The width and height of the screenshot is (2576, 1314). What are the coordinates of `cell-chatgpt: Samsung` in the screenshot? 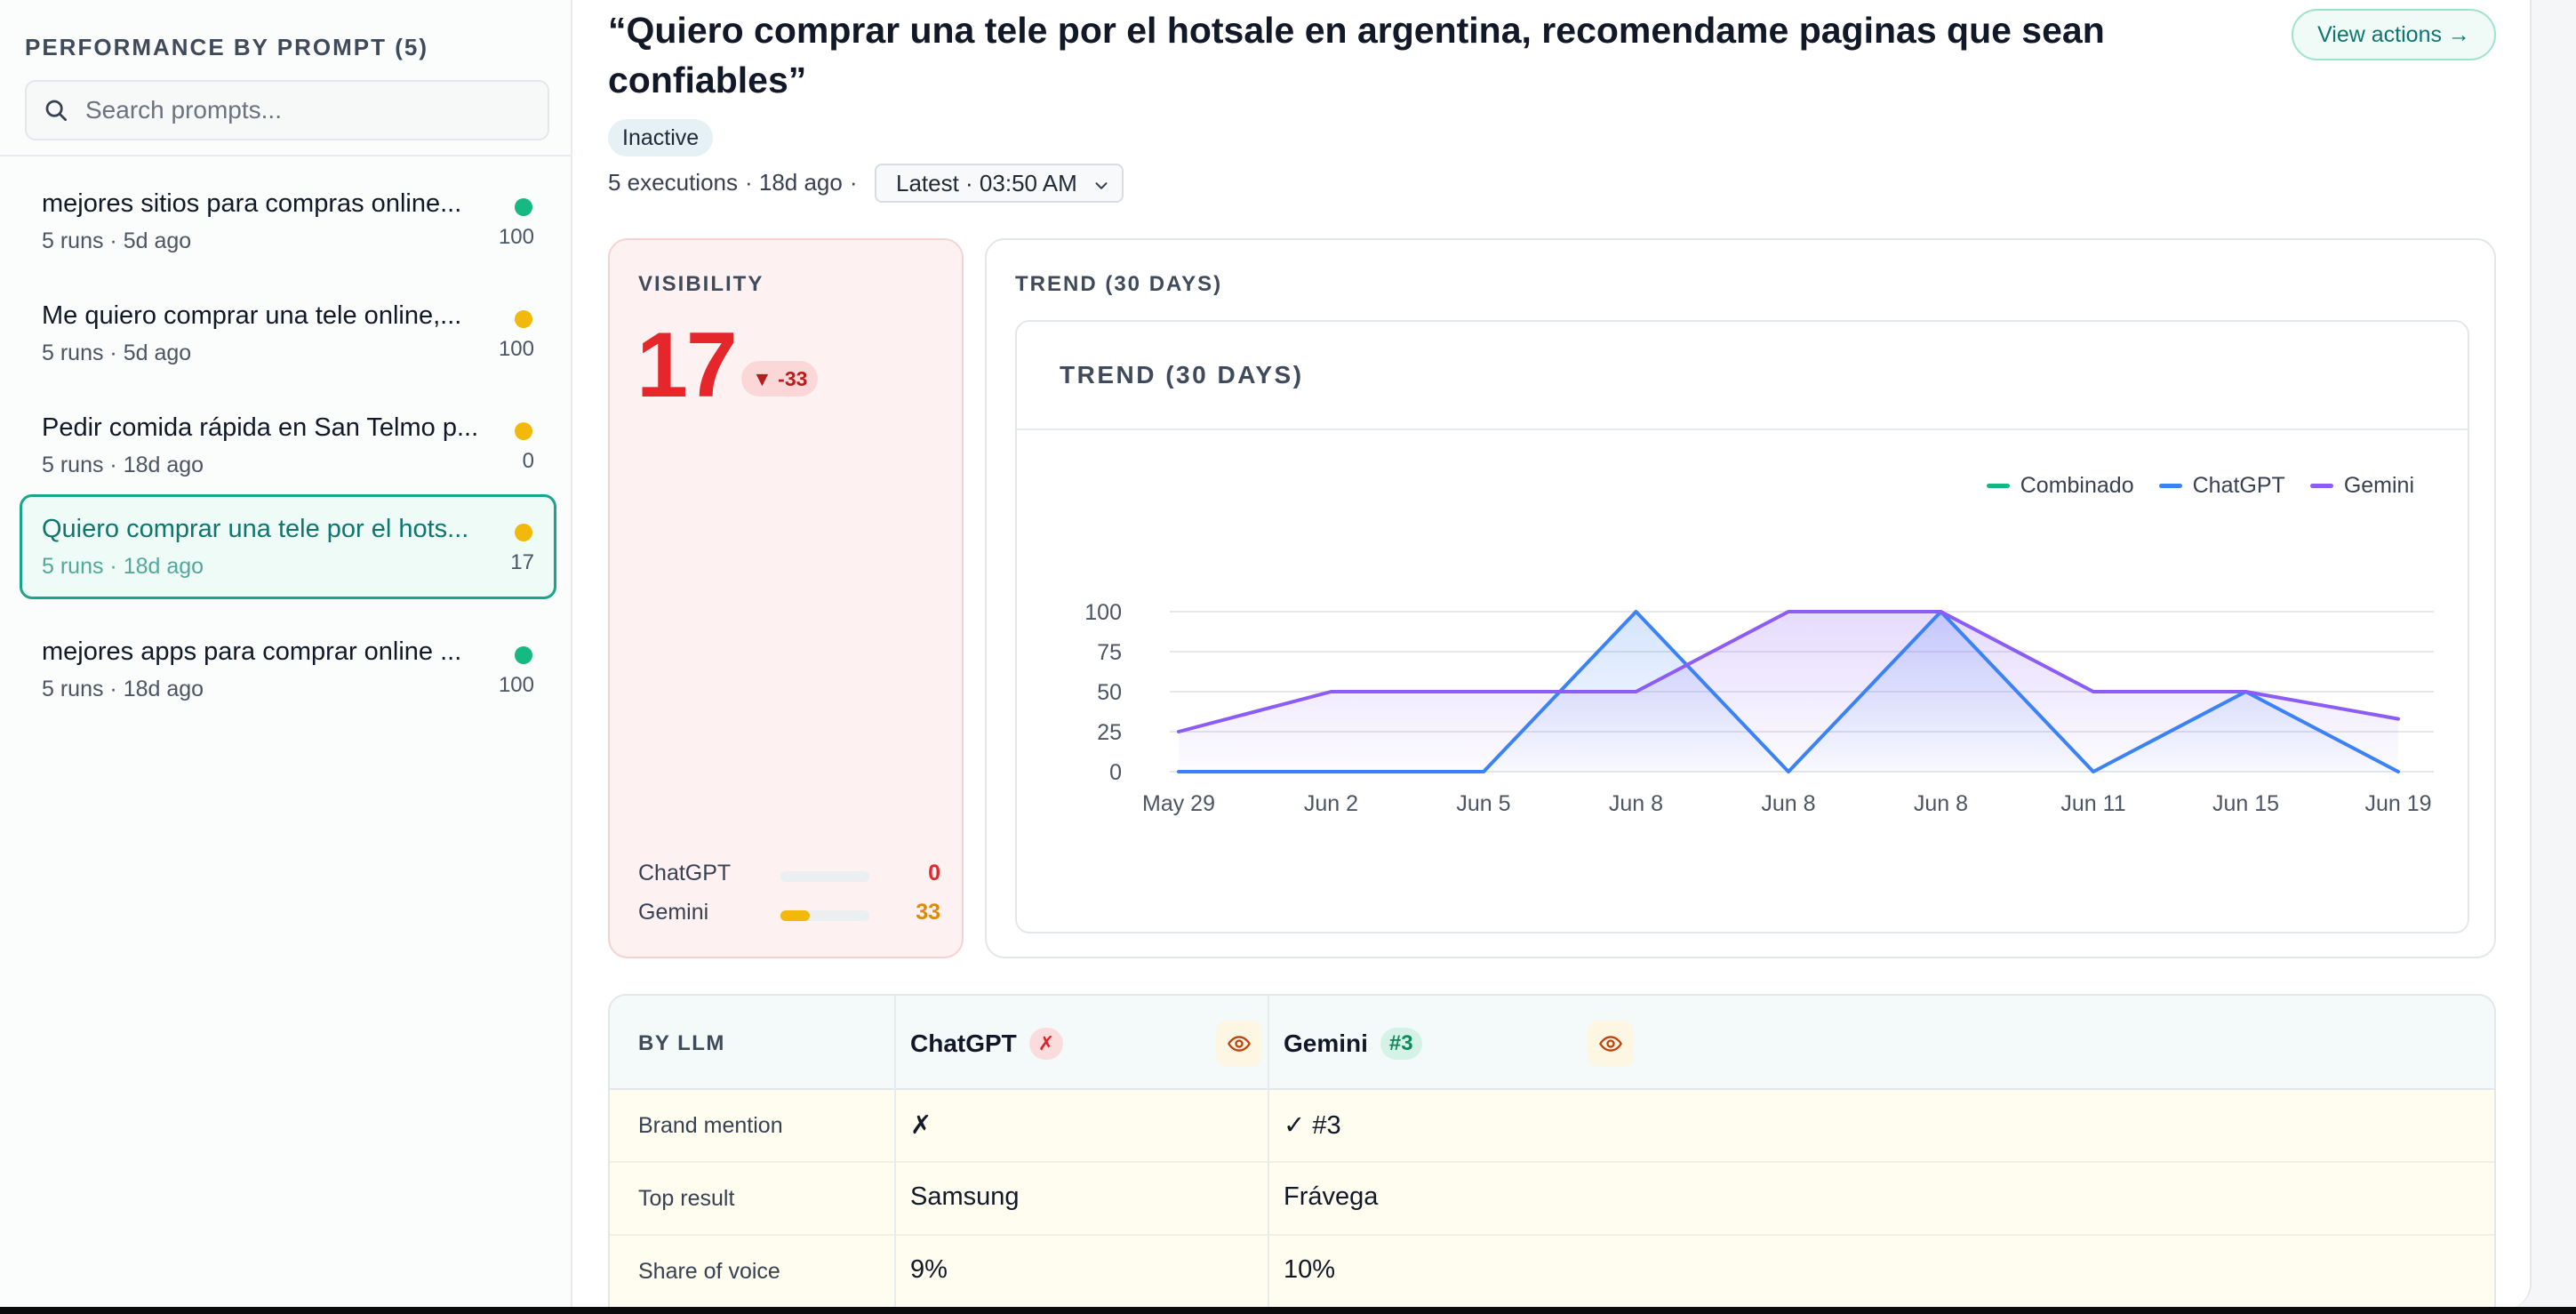 It's located at (965, 1196).